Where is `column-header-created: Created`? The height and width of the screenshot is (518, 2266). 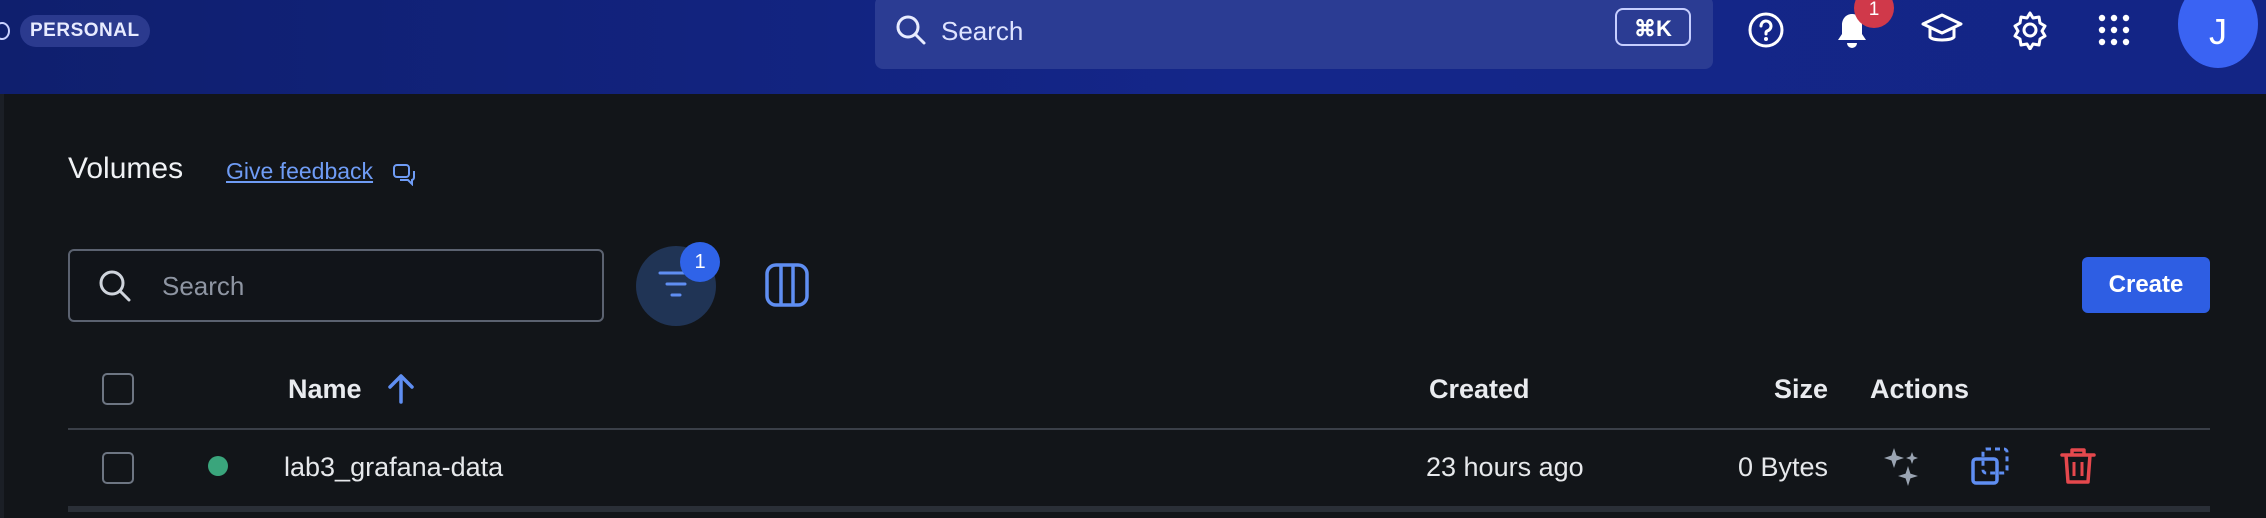 column-header-created: Created is located at coordinates (1479, 389).